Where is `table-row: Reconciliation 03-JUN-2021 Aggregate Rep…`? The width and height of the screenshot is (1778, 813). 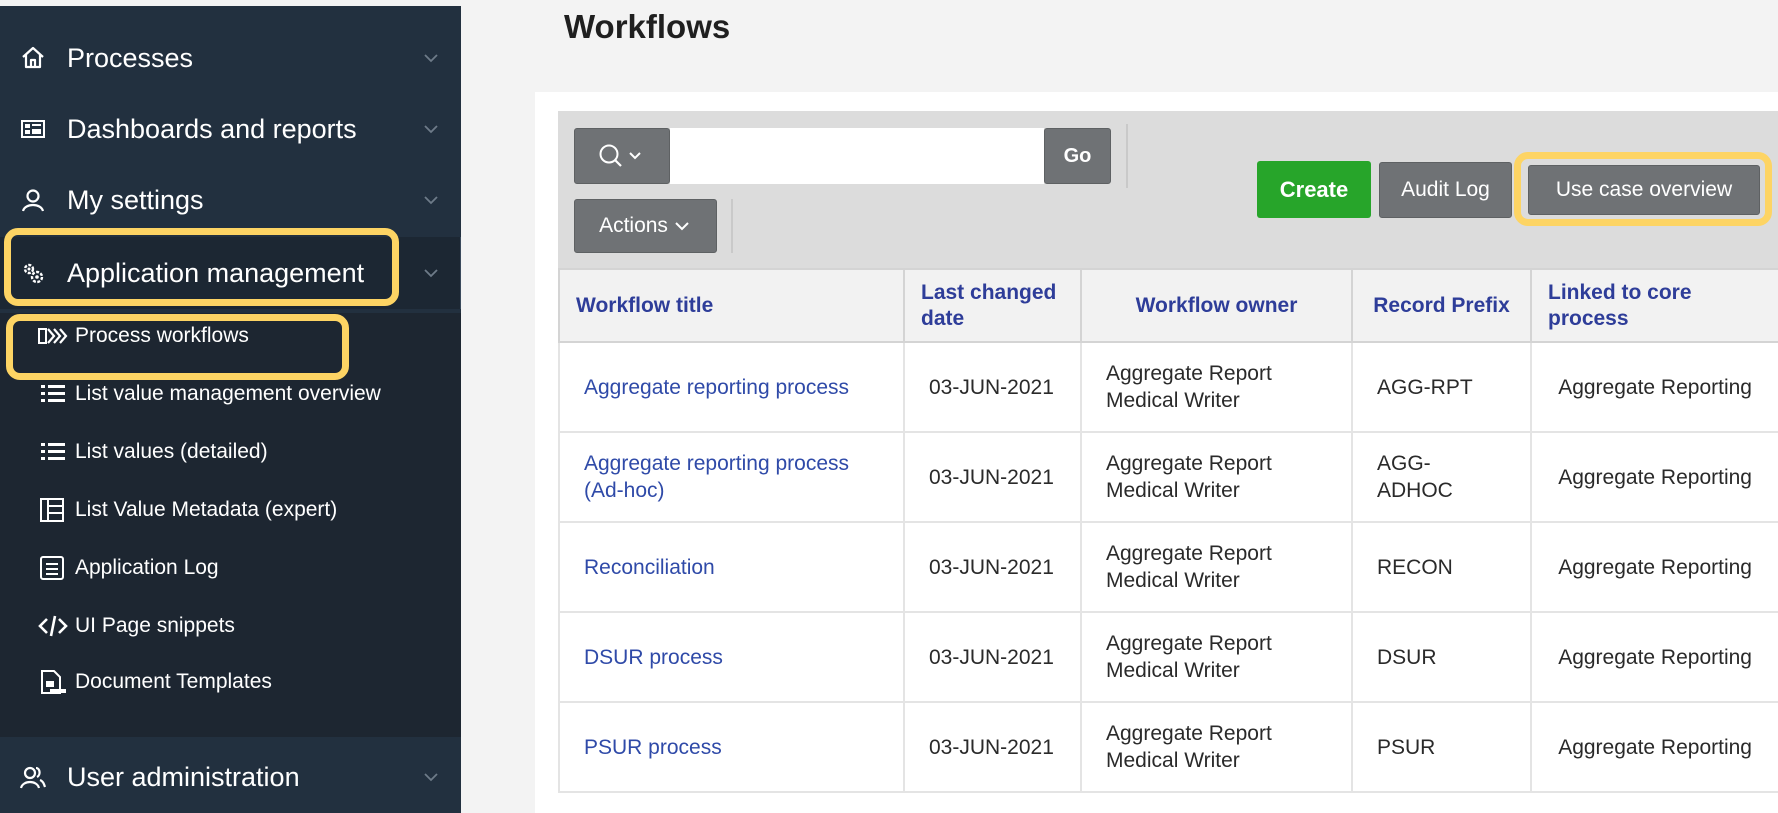 table-row: Reconciliation 03-JUN-2021 Aggregate Rep… is located at coordinates (1168, 567).